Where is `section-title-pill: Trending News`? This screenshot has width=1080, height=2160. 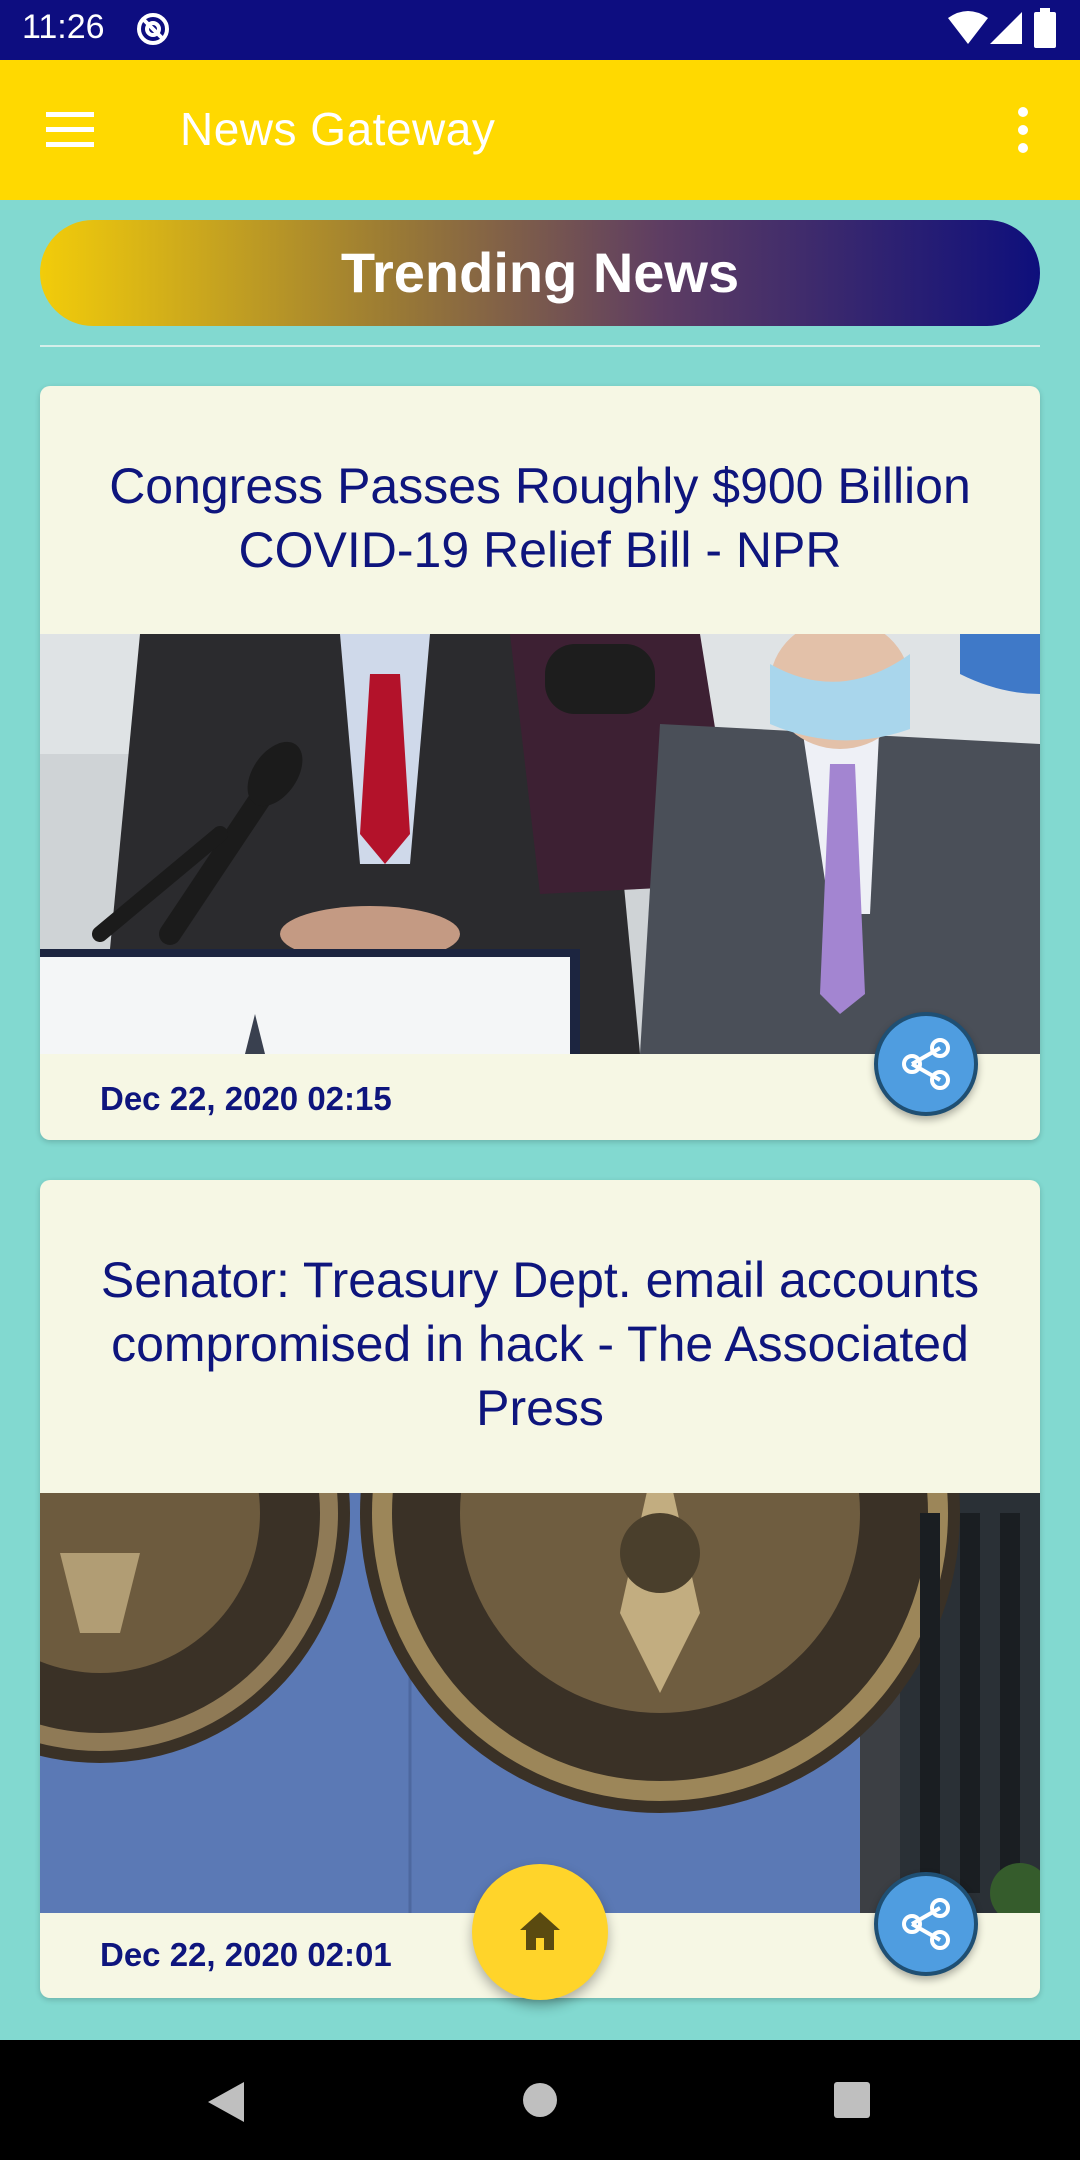 section-title-pill: Trending News is located at coordinates (540, 273).